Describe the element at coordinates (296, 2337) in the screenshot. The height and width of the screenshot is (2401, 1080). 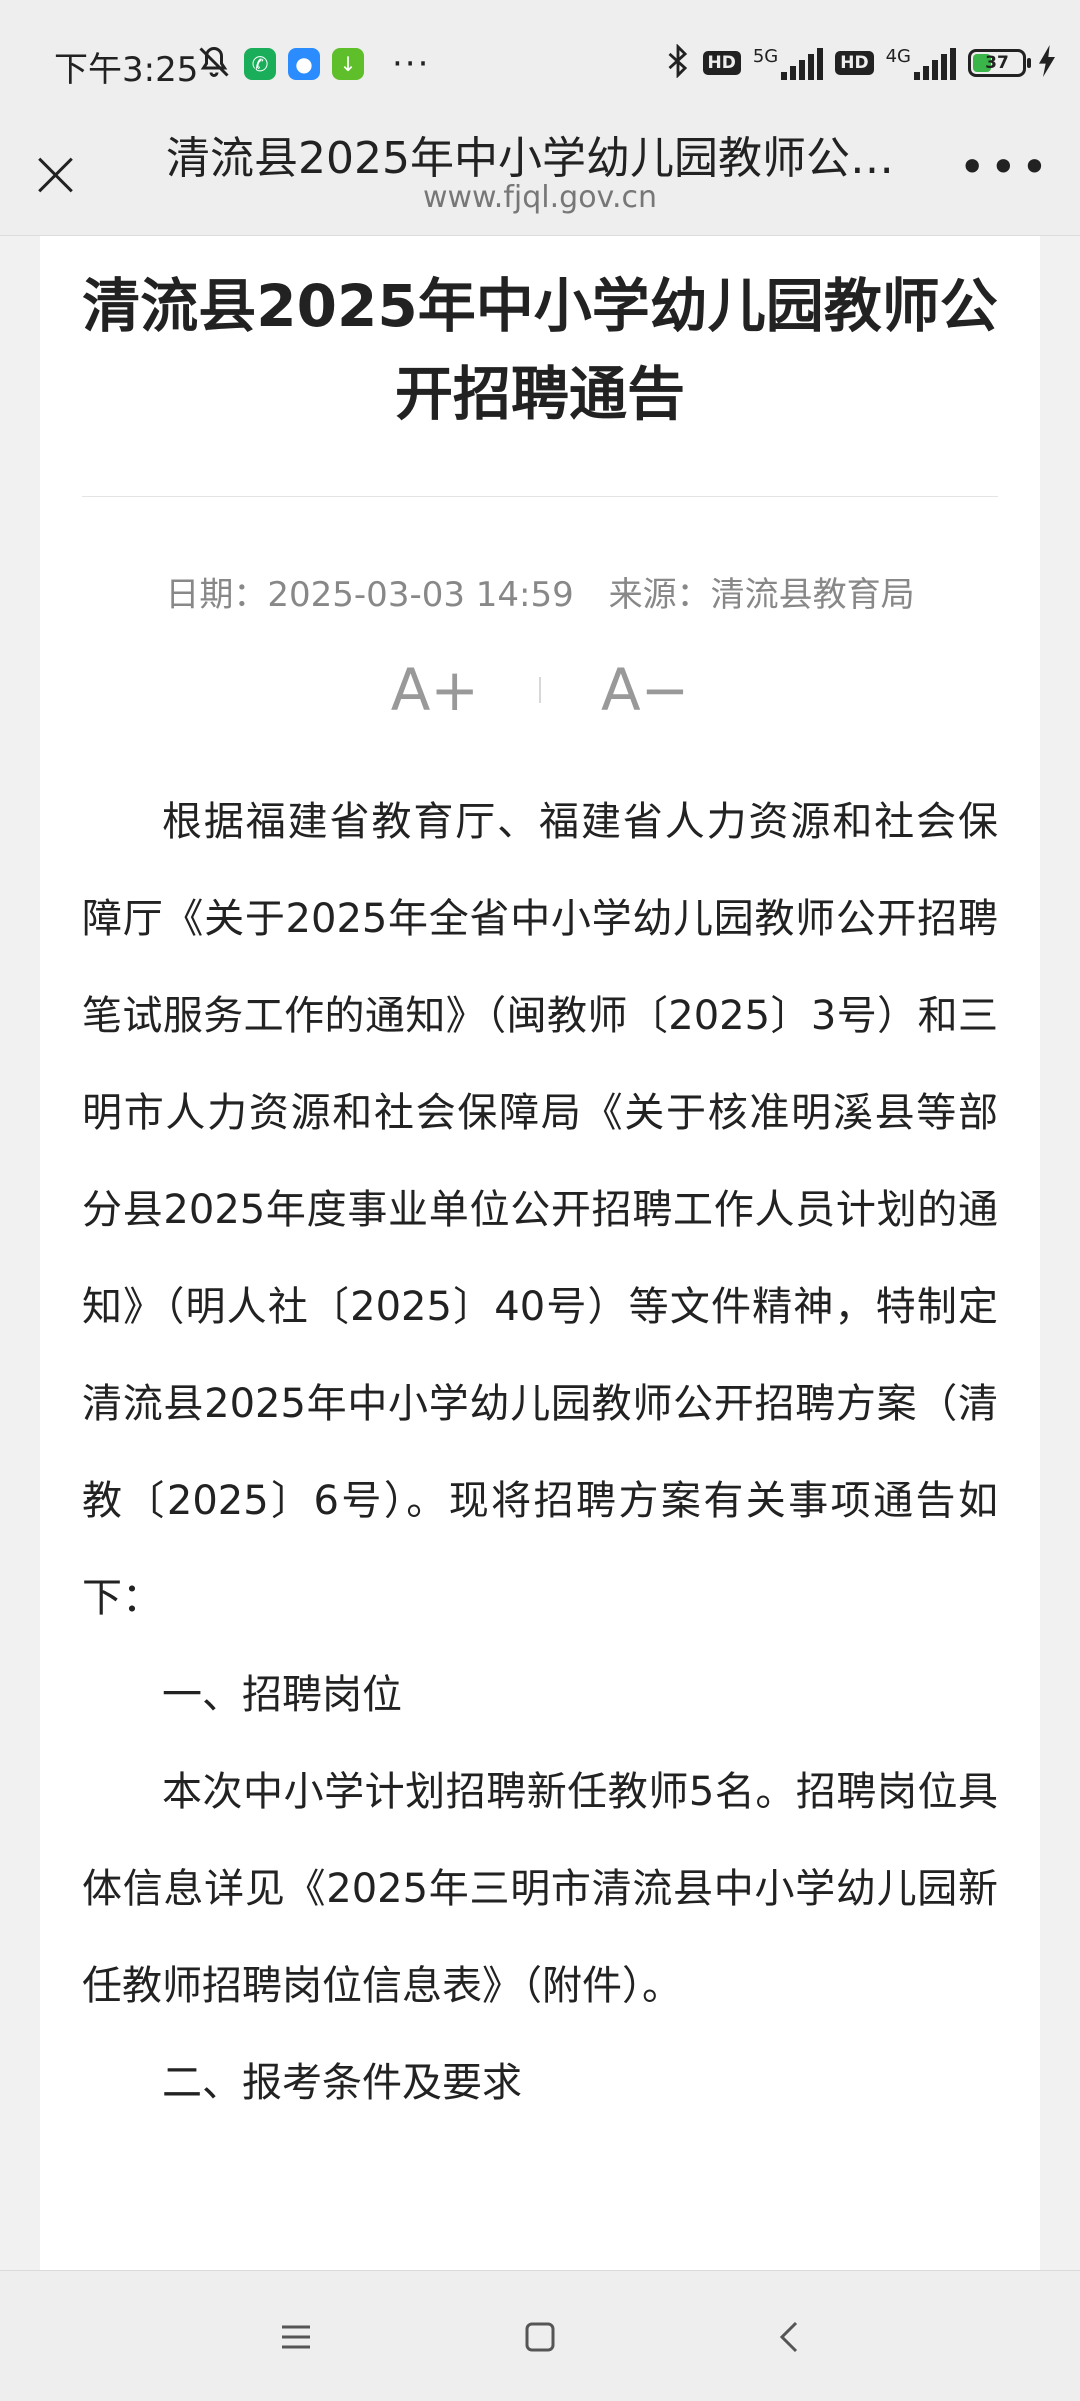
I see `menu-icon` at that location.